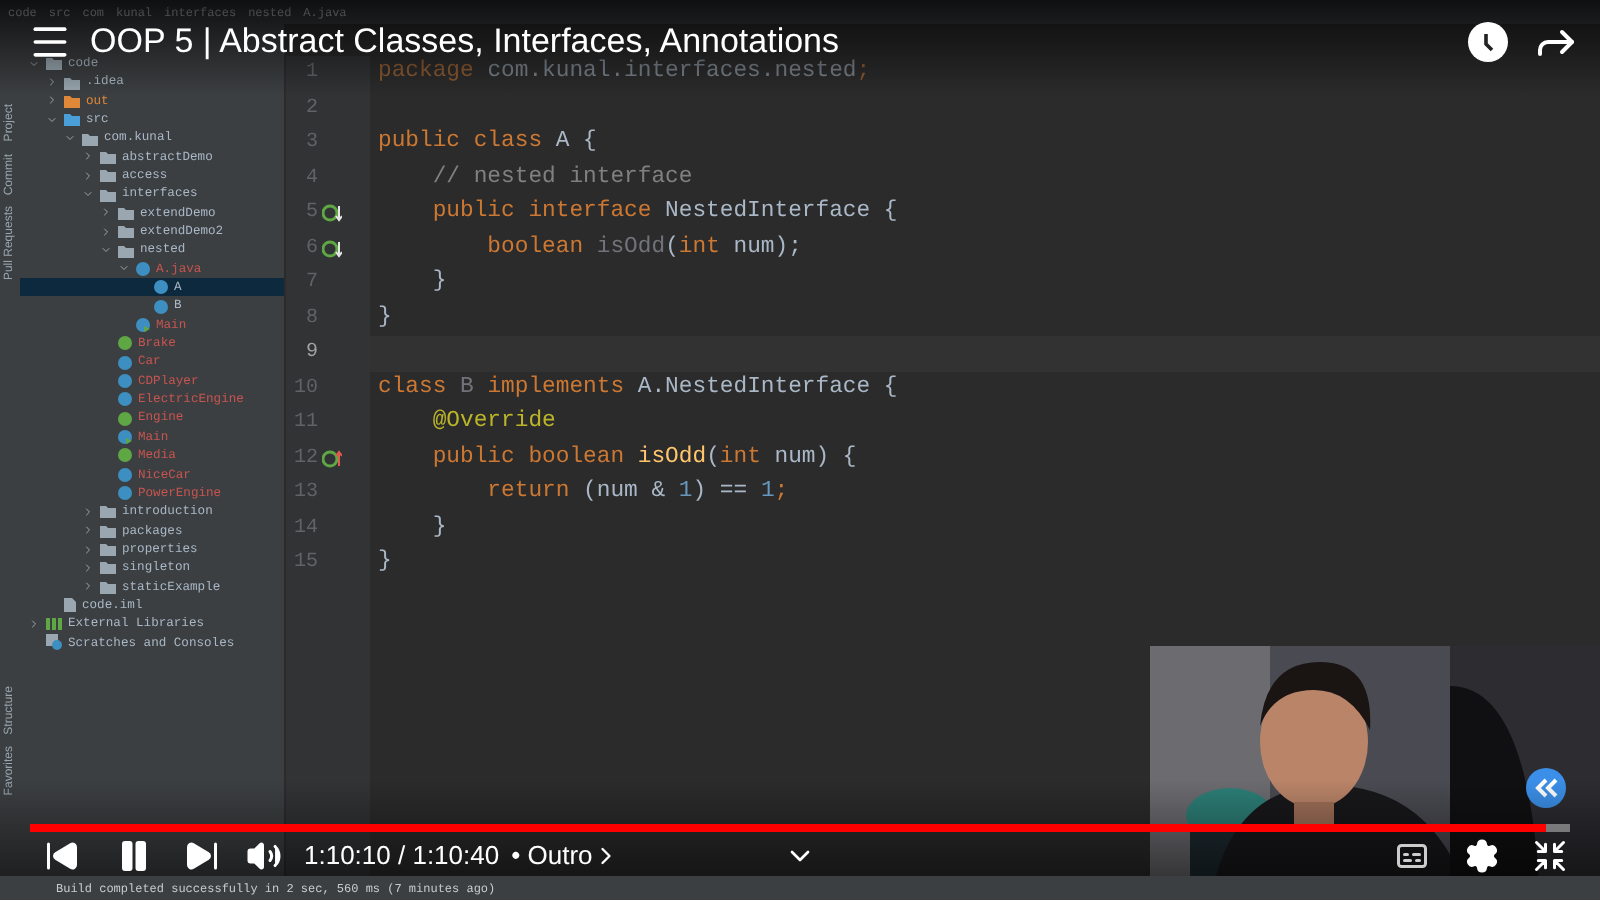 Image resolution: width=1600 pixels, height=900 pixels. Describe the element at coordinates (402, 856) in the screenshot. I see `time-display: 1:10:10 / 1:10:40` at that location.